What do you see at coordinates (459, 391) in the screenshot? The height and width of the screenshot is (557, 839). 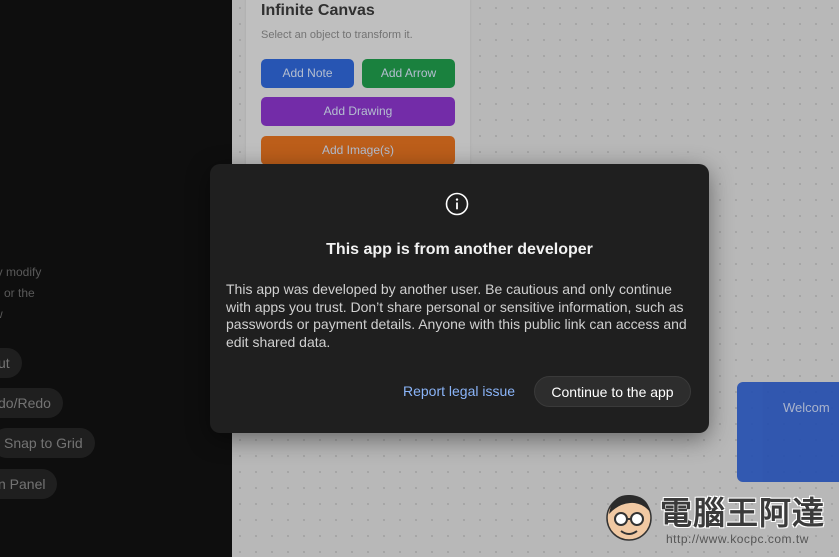 I see `report-legal-issue-link: Report legal issue` at bounding box center [459, 391].